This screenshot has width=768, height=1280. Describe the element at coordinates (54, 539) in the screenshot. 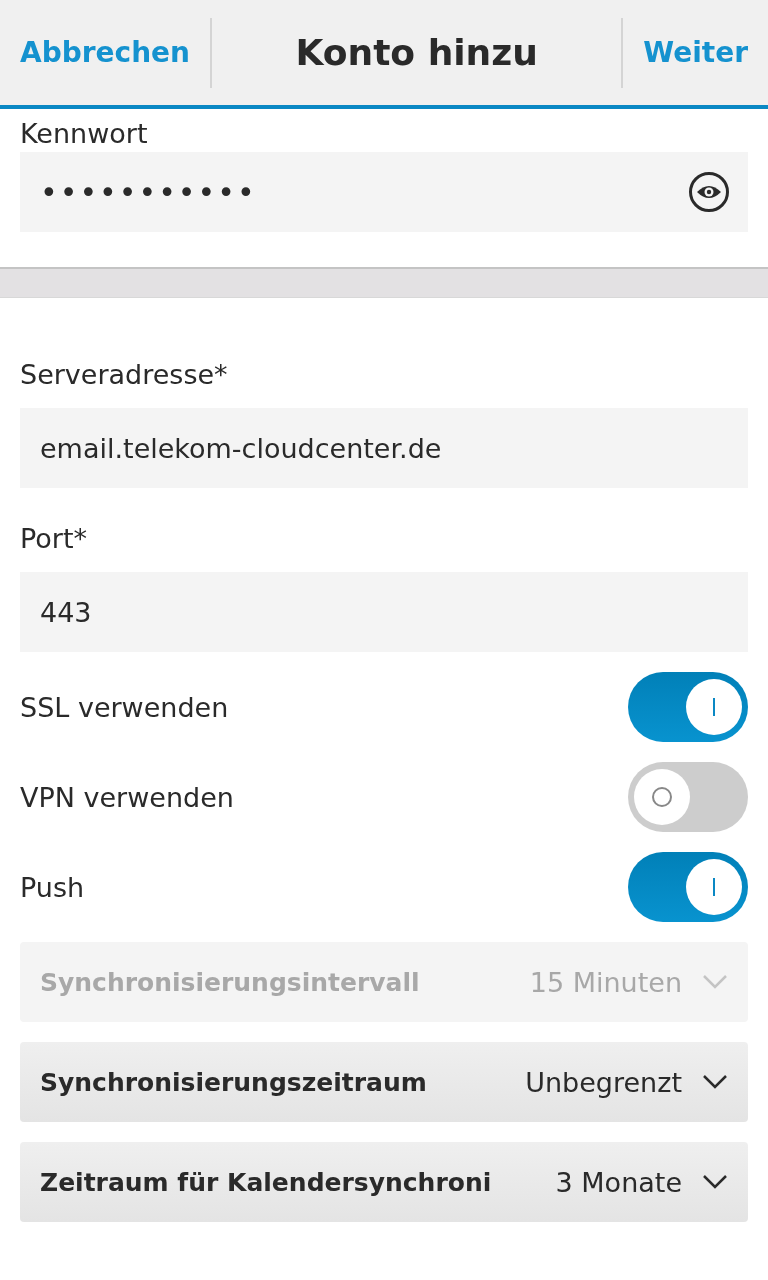

I see `field-label: Port*` at that location.